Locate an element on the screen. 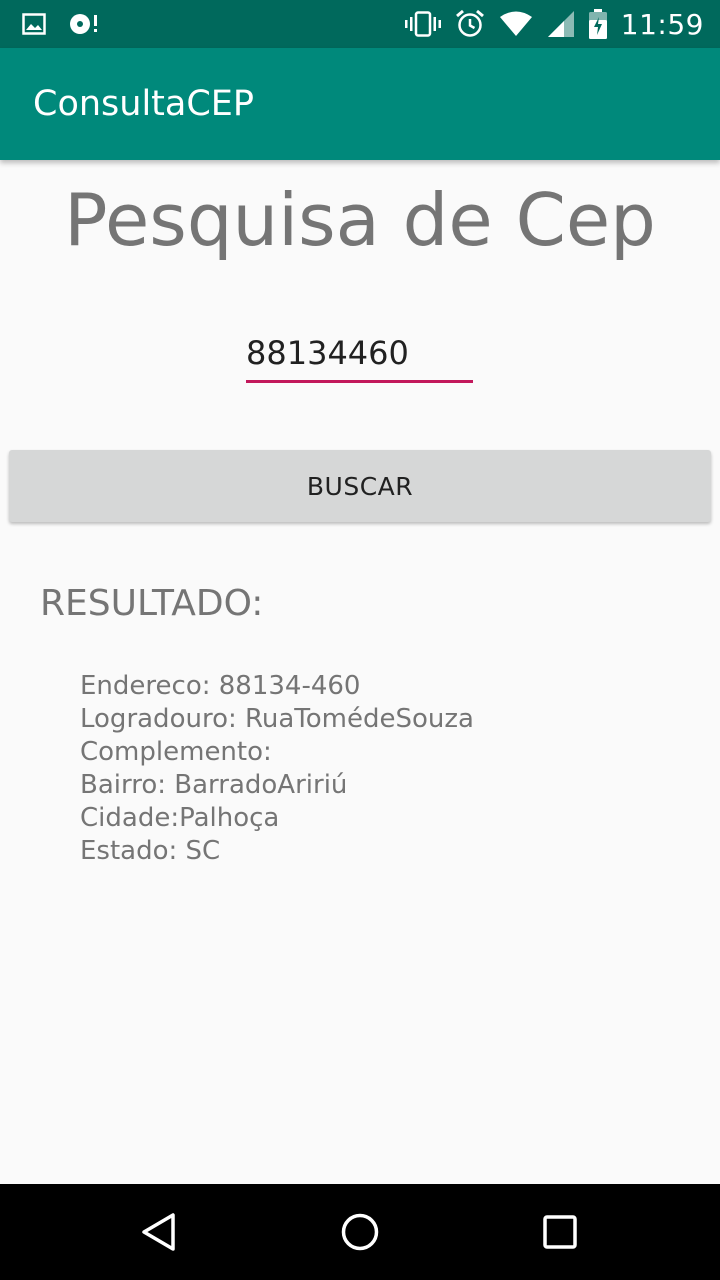  back-button is located at coordinates (160, 1232).